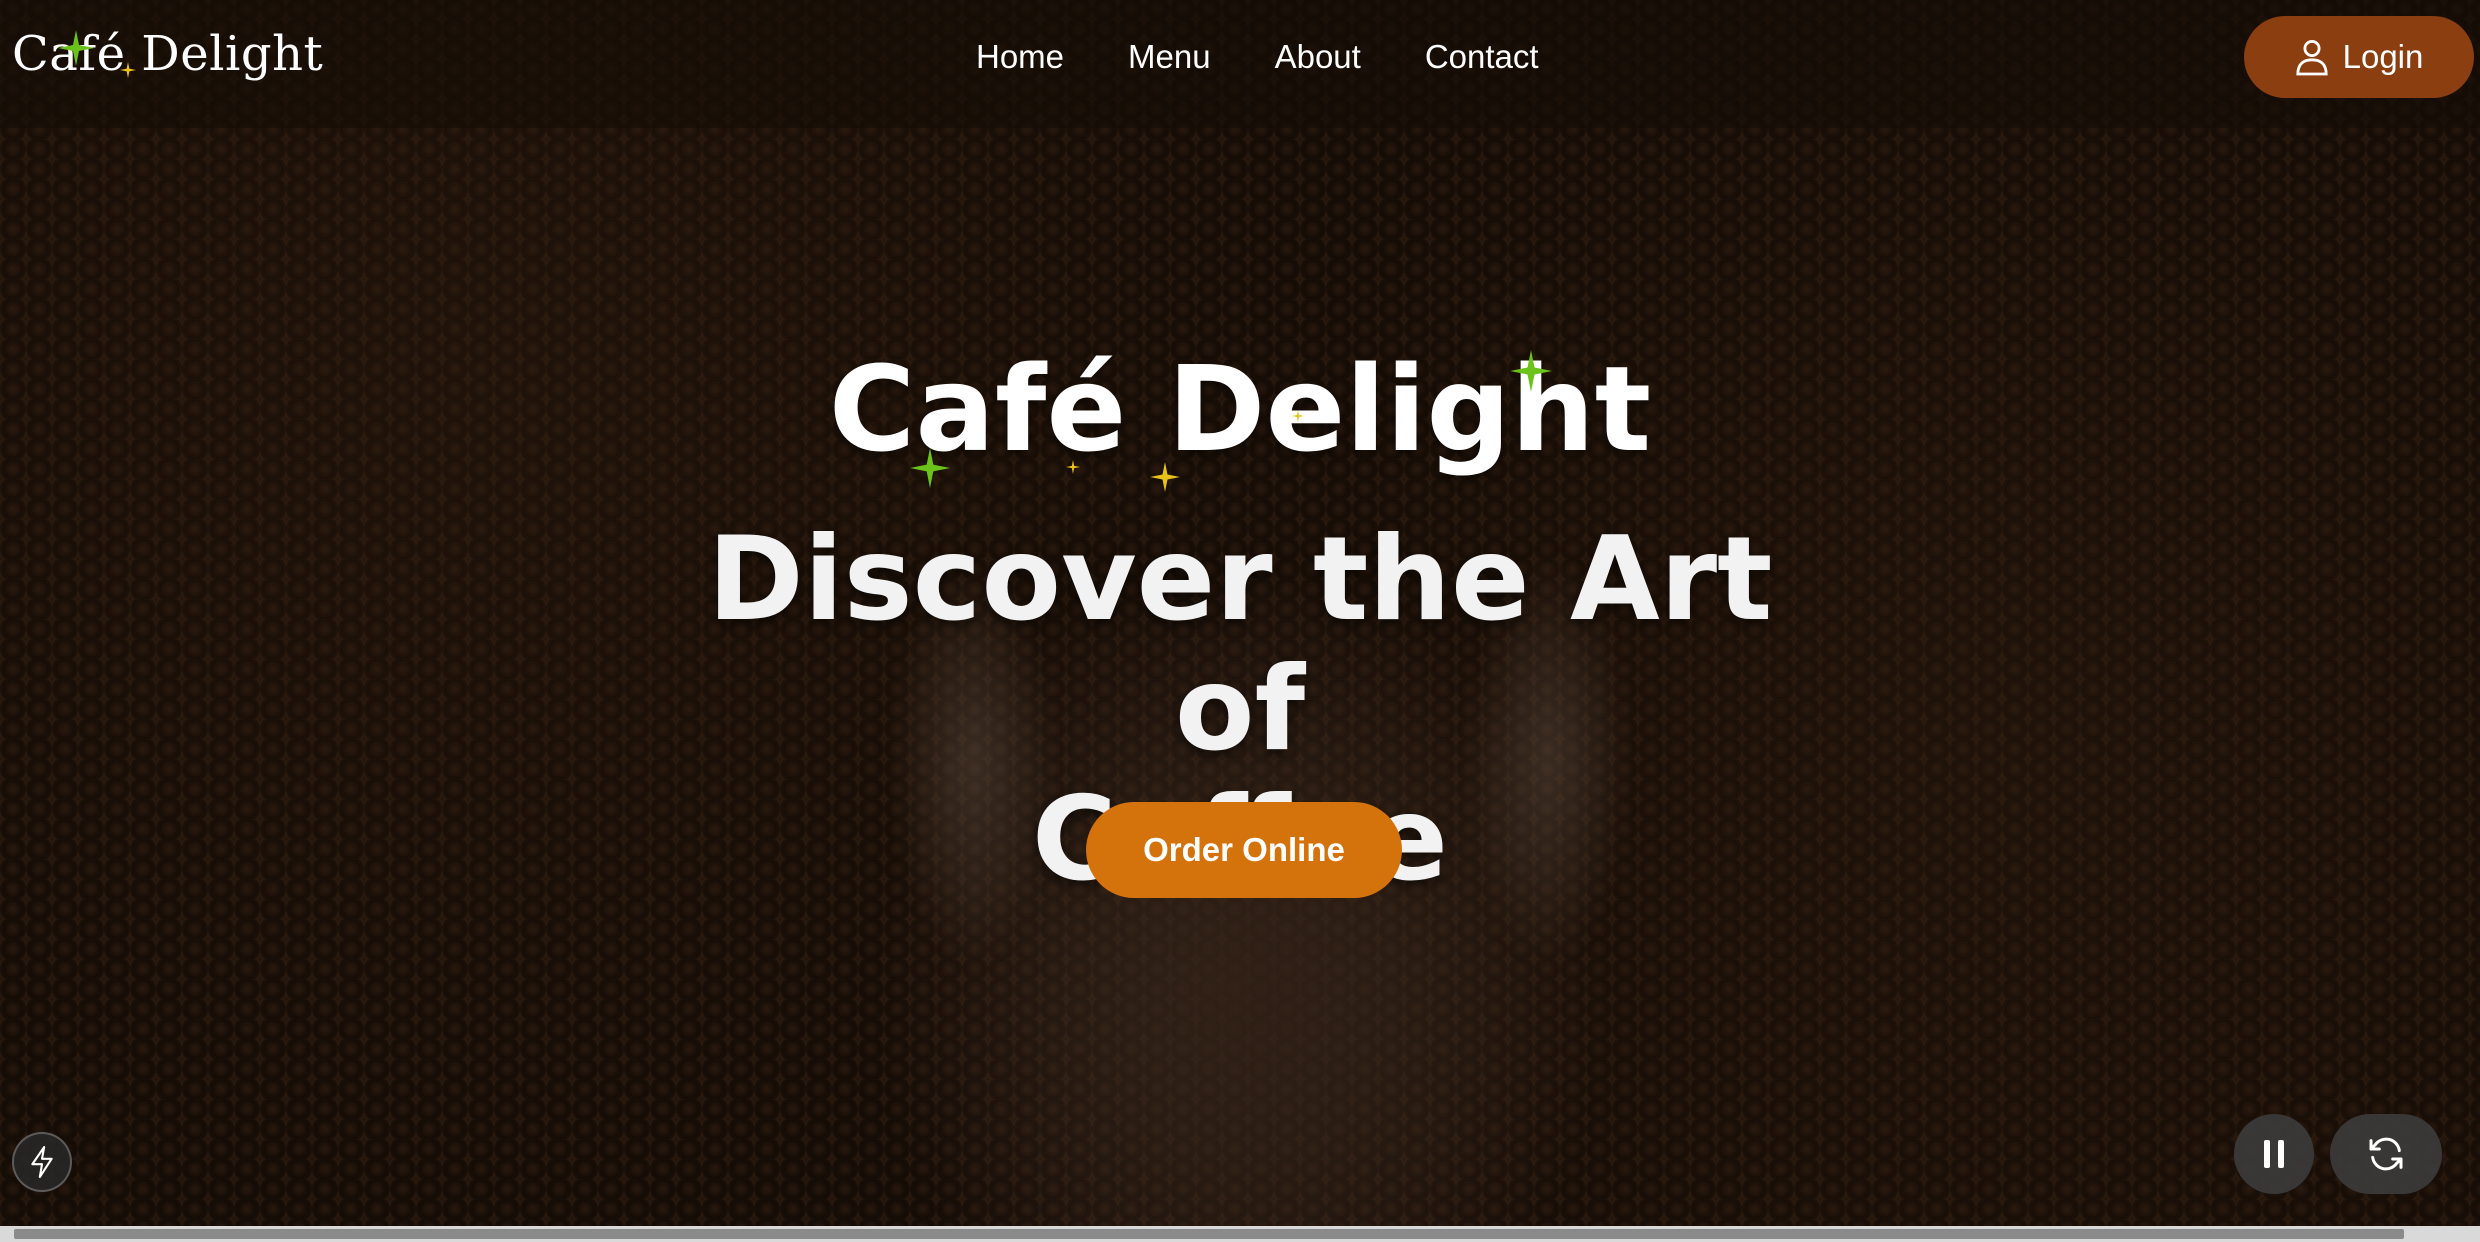  What do you see at coordinates (1240, 409) in the screenshot?
I see `hero-title: Café Delight` at bounding box center [1240, 409].